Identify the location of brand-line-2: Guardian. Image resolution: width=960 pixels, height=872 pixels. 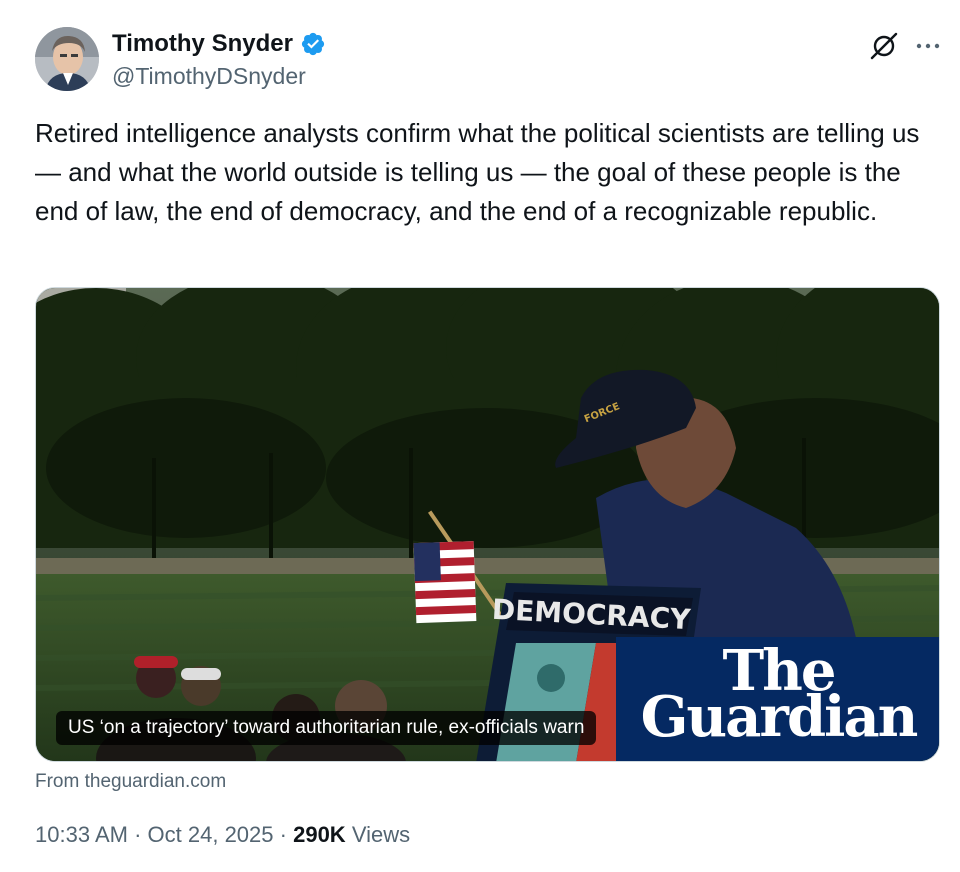
(779, 717).